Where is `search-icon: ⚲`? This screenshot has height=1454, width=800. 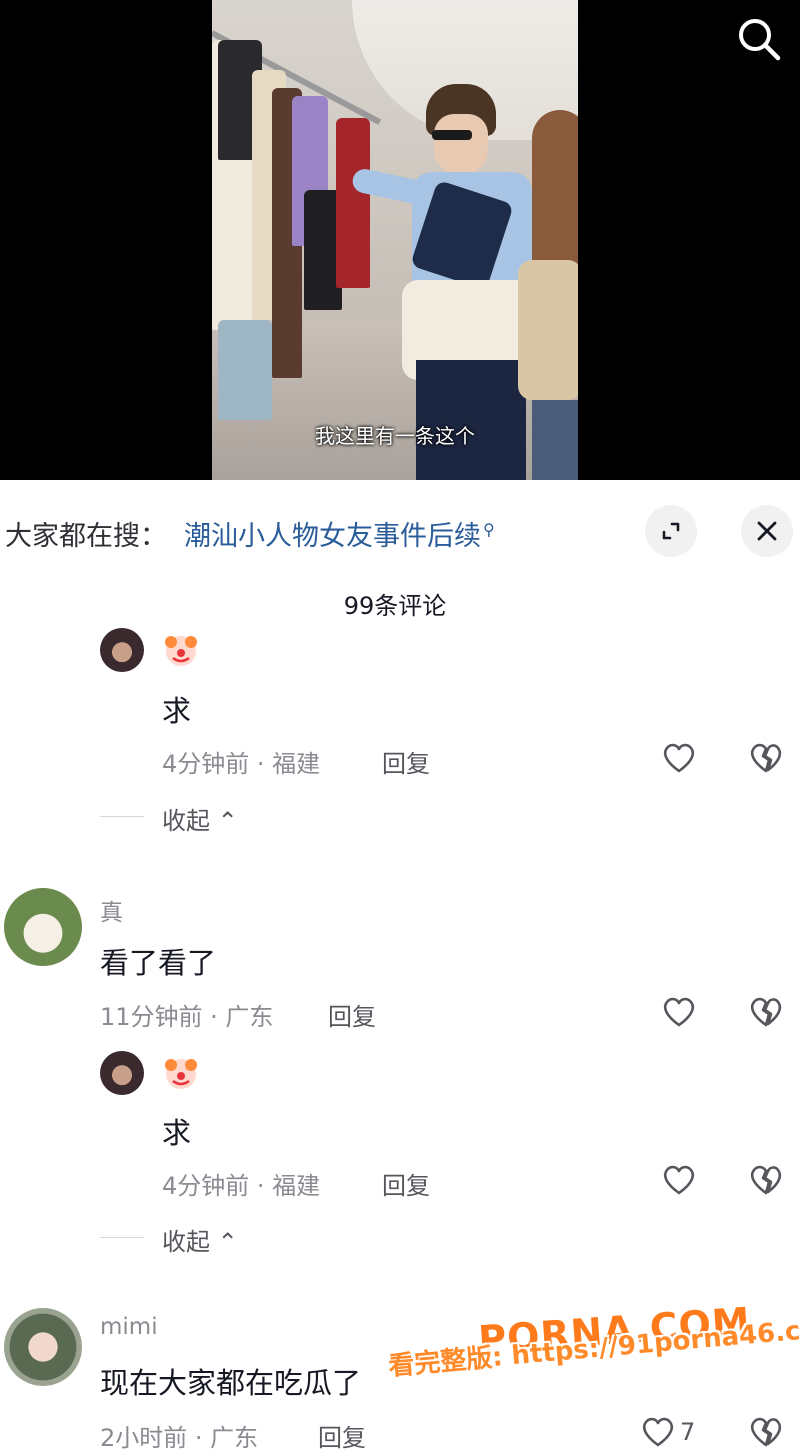 search-icon: ⚲ is located at coordinates (489, 529).